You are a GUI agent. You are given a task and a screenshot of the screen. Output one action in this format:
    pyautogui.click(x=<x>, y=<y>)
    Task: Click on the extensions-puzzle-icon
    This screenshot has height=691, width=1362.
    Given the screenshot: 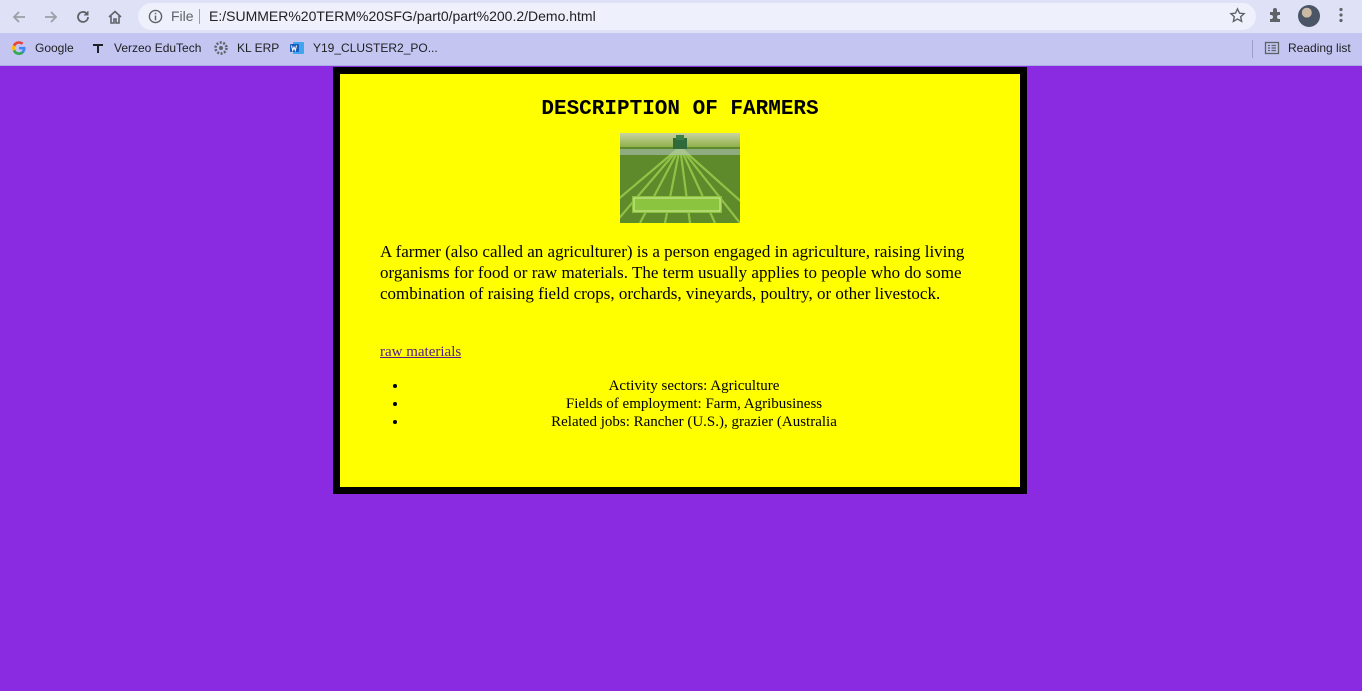 What is the action you would take?
    pyautogui.click(x=1276, y=17)
    